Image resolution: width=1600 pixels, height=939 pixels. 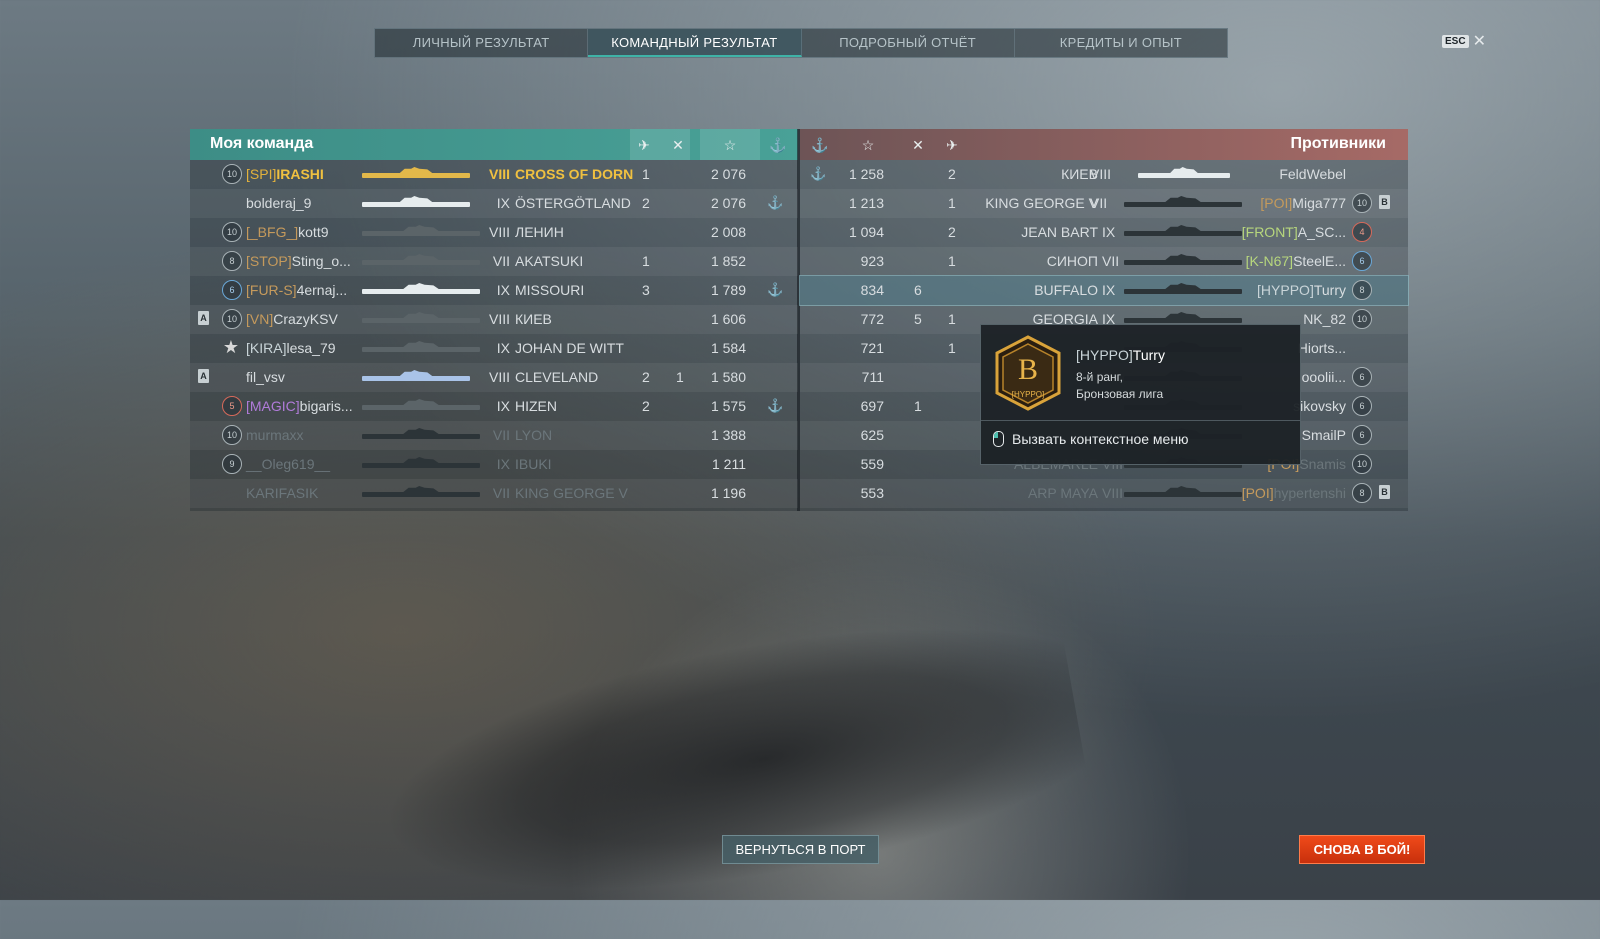 I want to click on table-row: 10 [SPI]IRASHI VIII CROSS OF DORN 1 2 076, so click(x=494, y=174).